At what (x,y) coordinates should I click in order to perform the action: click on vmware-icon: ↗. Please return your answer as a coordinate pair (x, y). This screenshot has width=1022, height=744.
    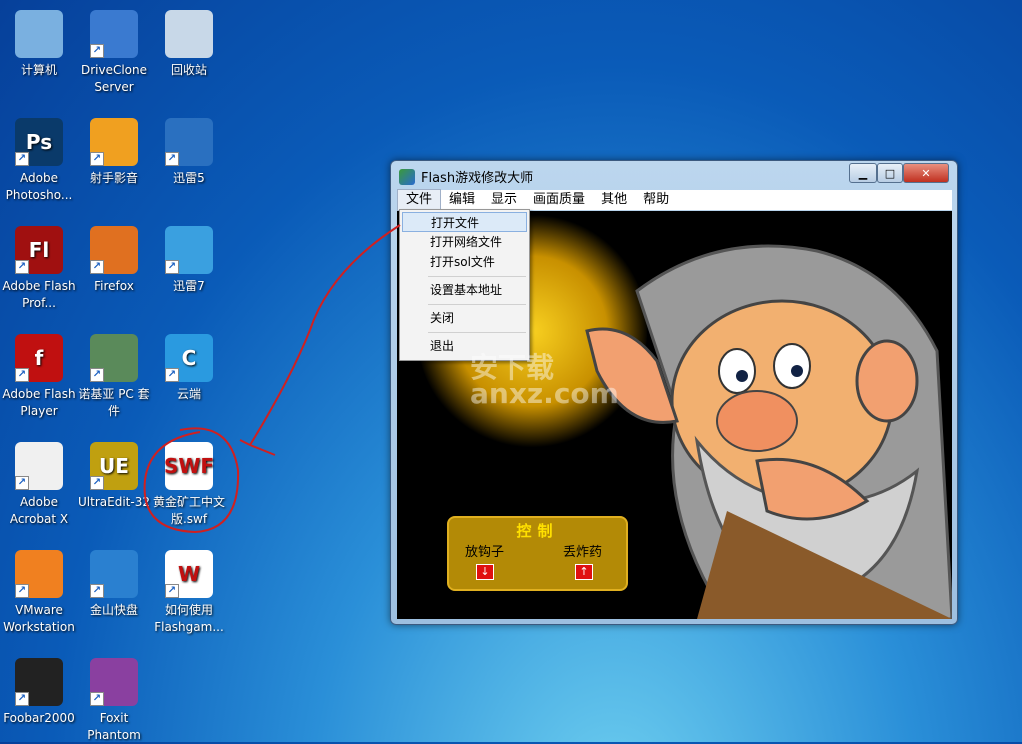
    Looking at the image, I should click on (39, 574).